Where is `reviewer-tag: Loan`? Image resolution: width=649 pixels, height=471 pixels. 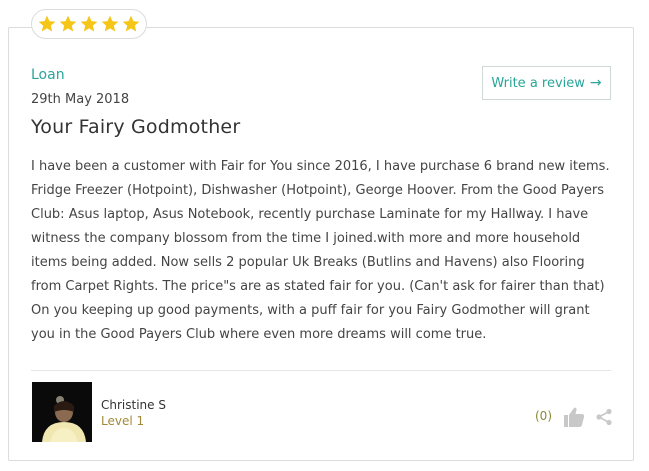 reviewer-tag: Loan is located at coordinates (48, 75).